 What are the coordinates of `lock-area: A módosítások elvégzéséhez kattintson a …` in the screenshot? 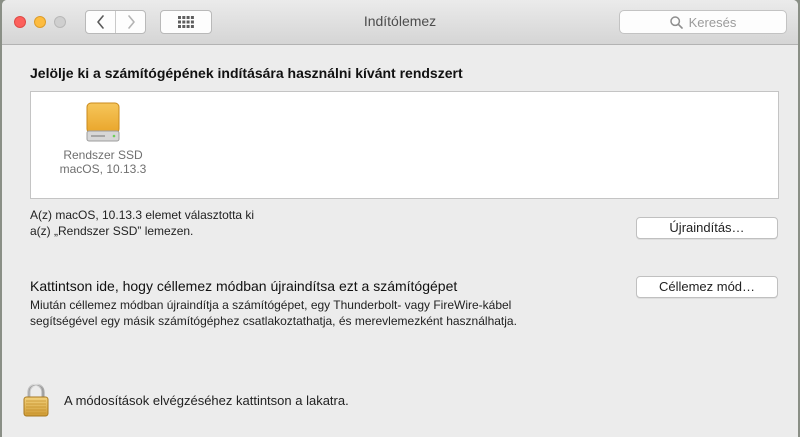 It's located at (185, 400).